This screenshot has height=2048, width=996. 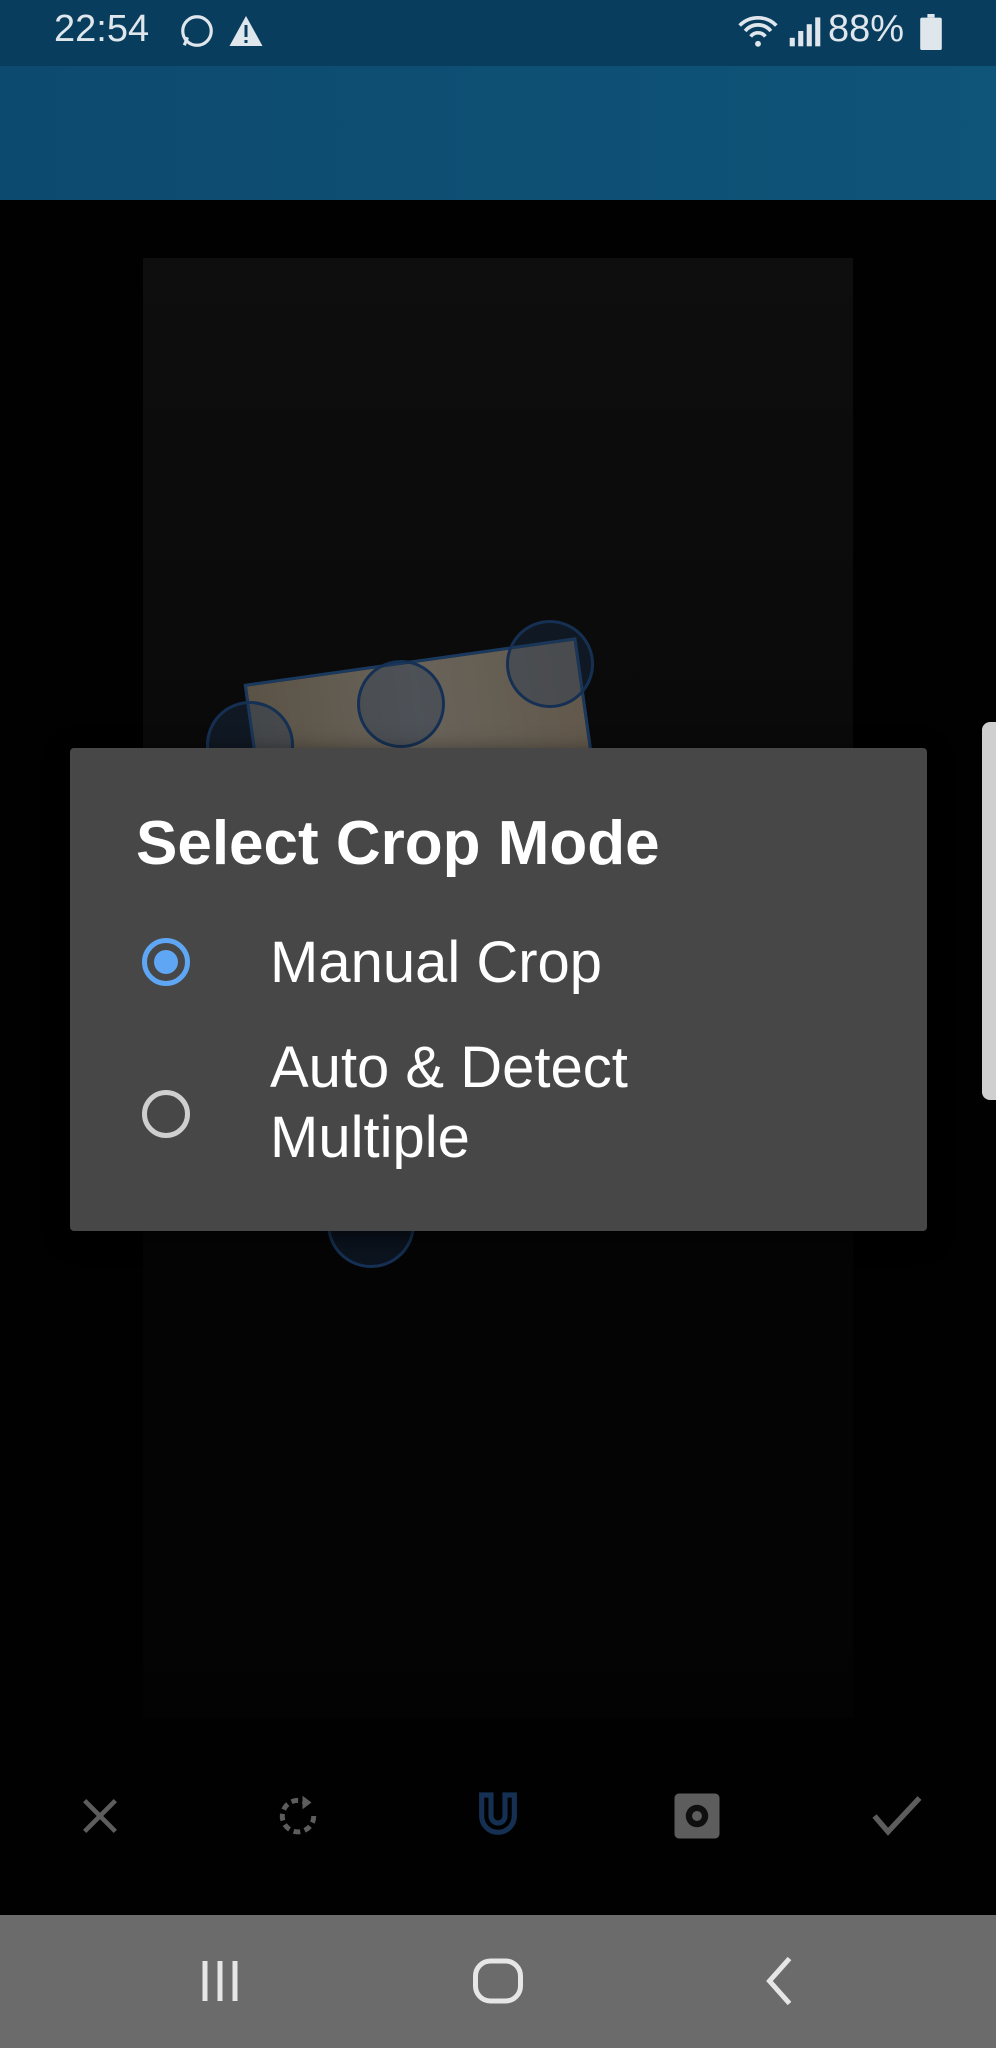 What do you see at coordinates (436, 962) in the screenshot?
I see `option-label: Manual Crop` at bounding box center [436, 962].